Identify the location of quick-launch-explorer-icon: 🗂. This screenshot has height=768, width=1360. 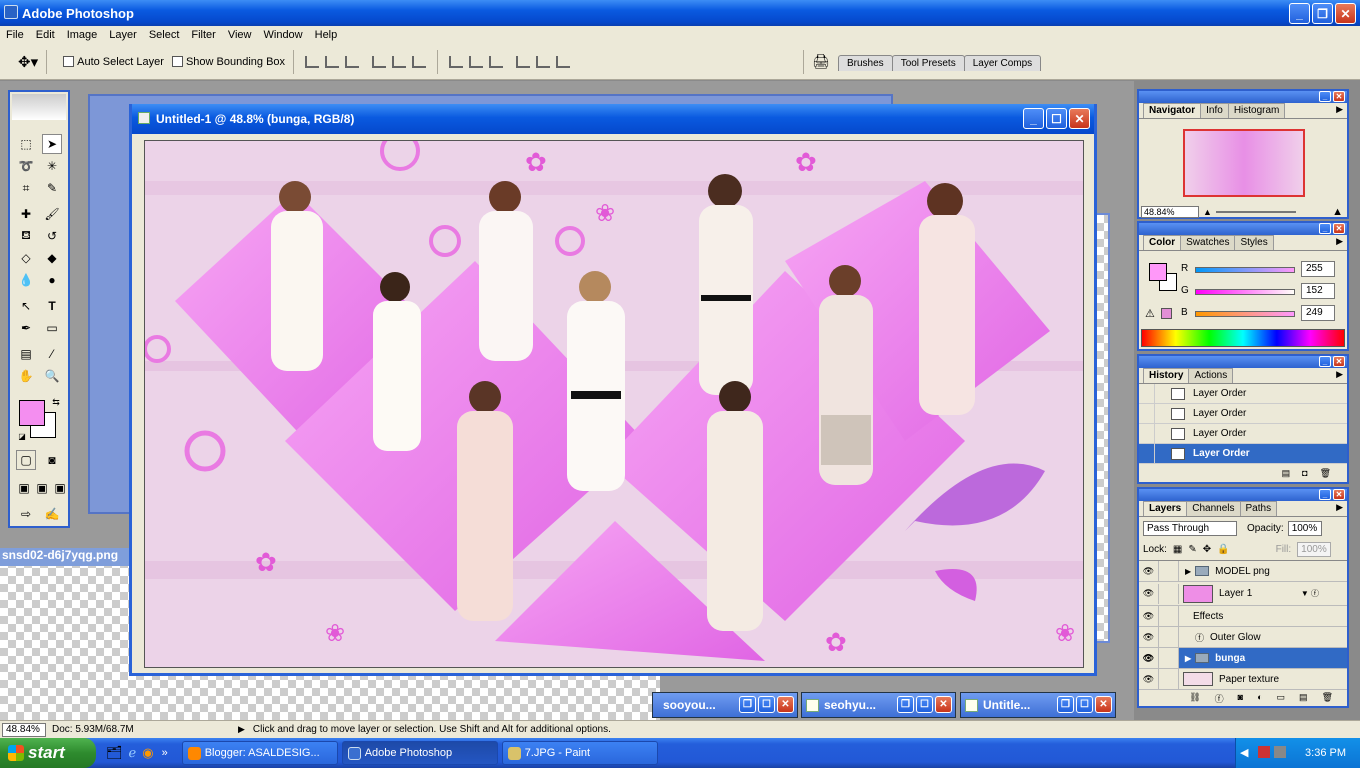
(114, 753).